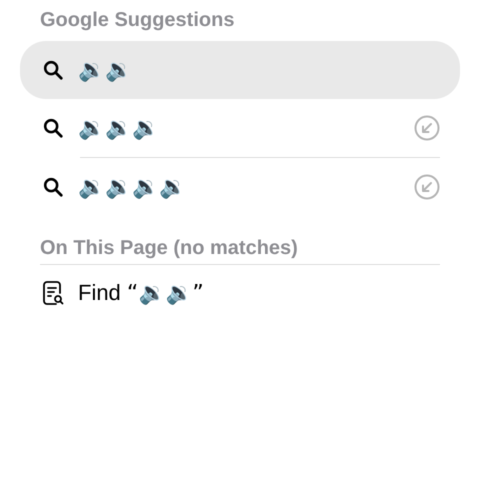  What do you see at coordinates (132, 188) in the screenshot?
I see `suggestion-text: 🔉🔉🔉🔉` at bounding box center [132, 188].